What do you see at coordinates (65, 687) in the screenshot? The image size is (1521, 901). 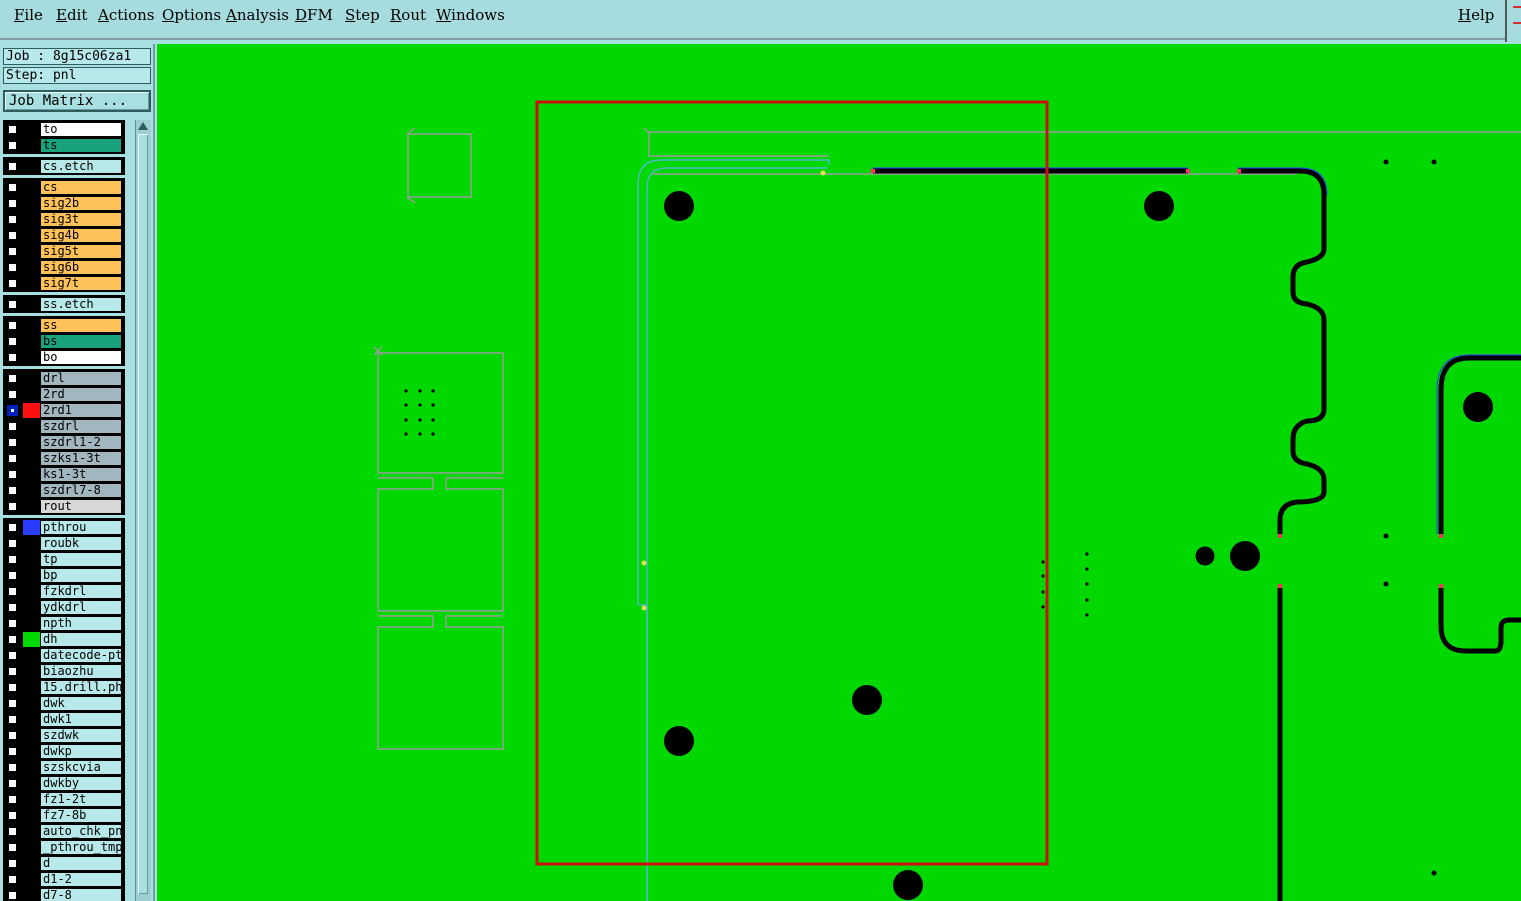 I see `layer-row: 15.drill.pho` at bounding box center [65, 687].